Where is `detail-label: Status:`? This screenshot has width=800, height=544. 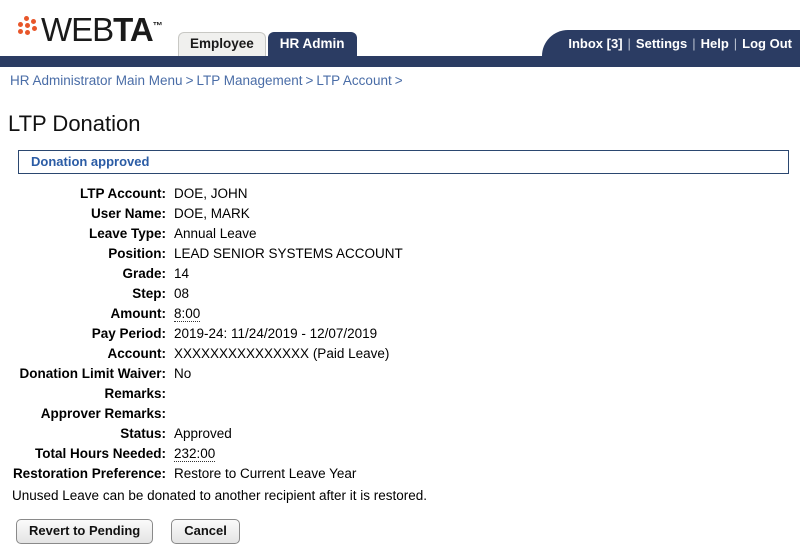 detail-label: Status: is located at coordinates (143, 433).